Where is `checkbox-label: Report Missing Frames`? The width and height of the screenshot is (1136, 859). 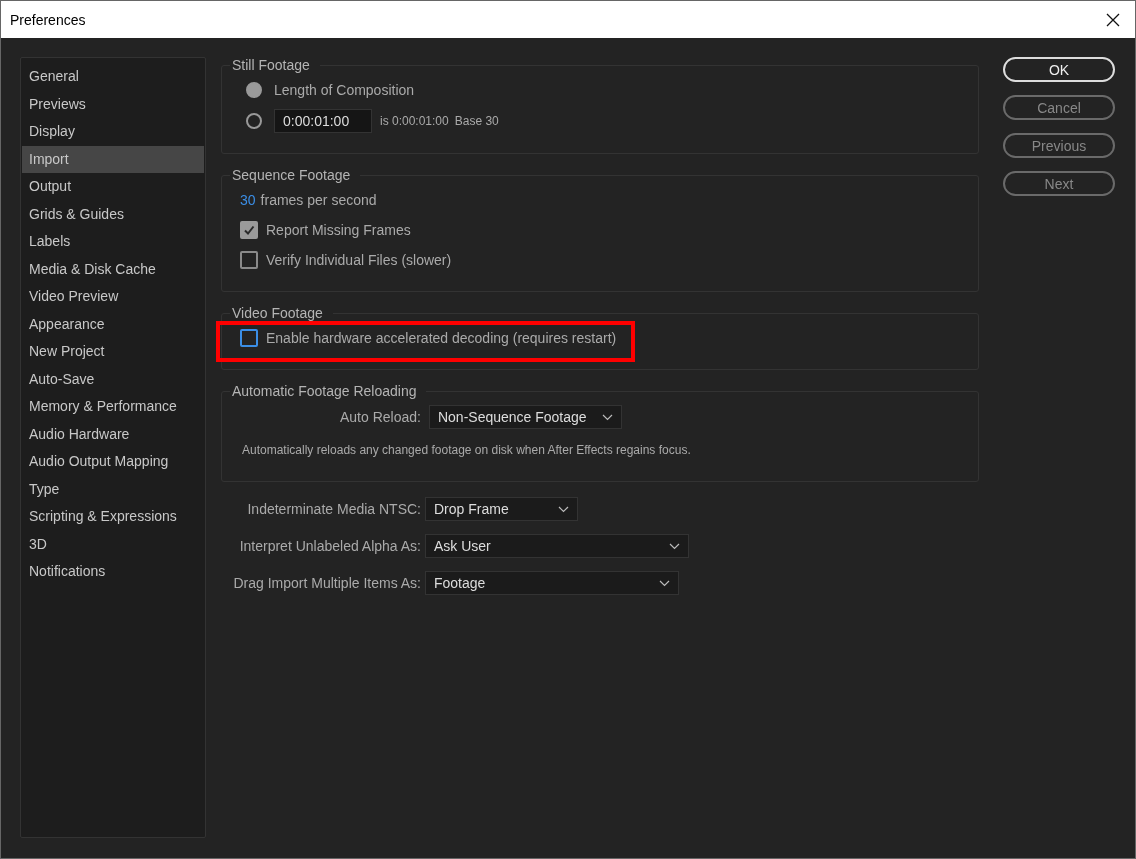 checkbox-label: Report Missing Frames is located at coordinates (338, 230).